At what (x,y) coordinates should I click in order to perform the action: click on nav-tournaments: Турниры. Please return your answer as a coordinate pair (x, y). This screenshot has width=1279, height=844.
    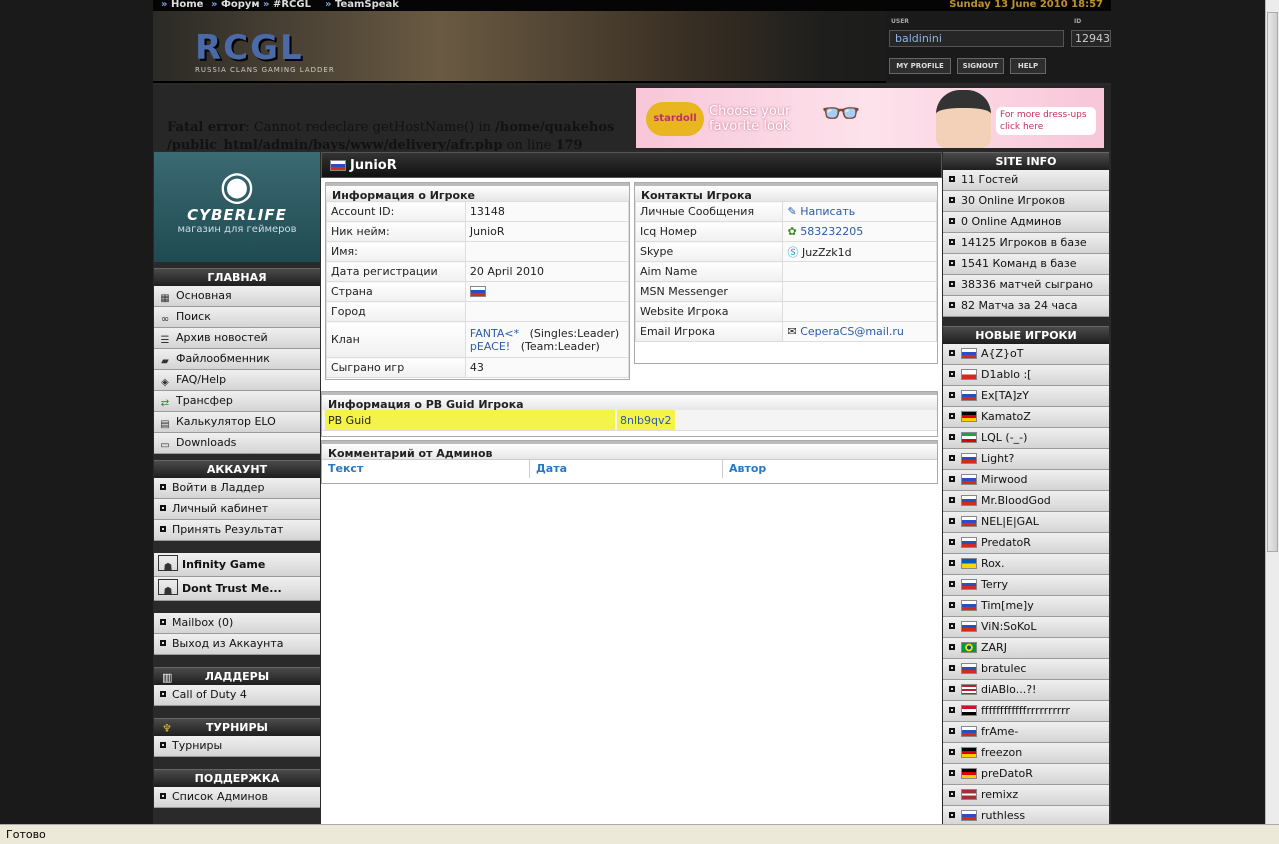
    Looking at the image, I should click on (237, 746).